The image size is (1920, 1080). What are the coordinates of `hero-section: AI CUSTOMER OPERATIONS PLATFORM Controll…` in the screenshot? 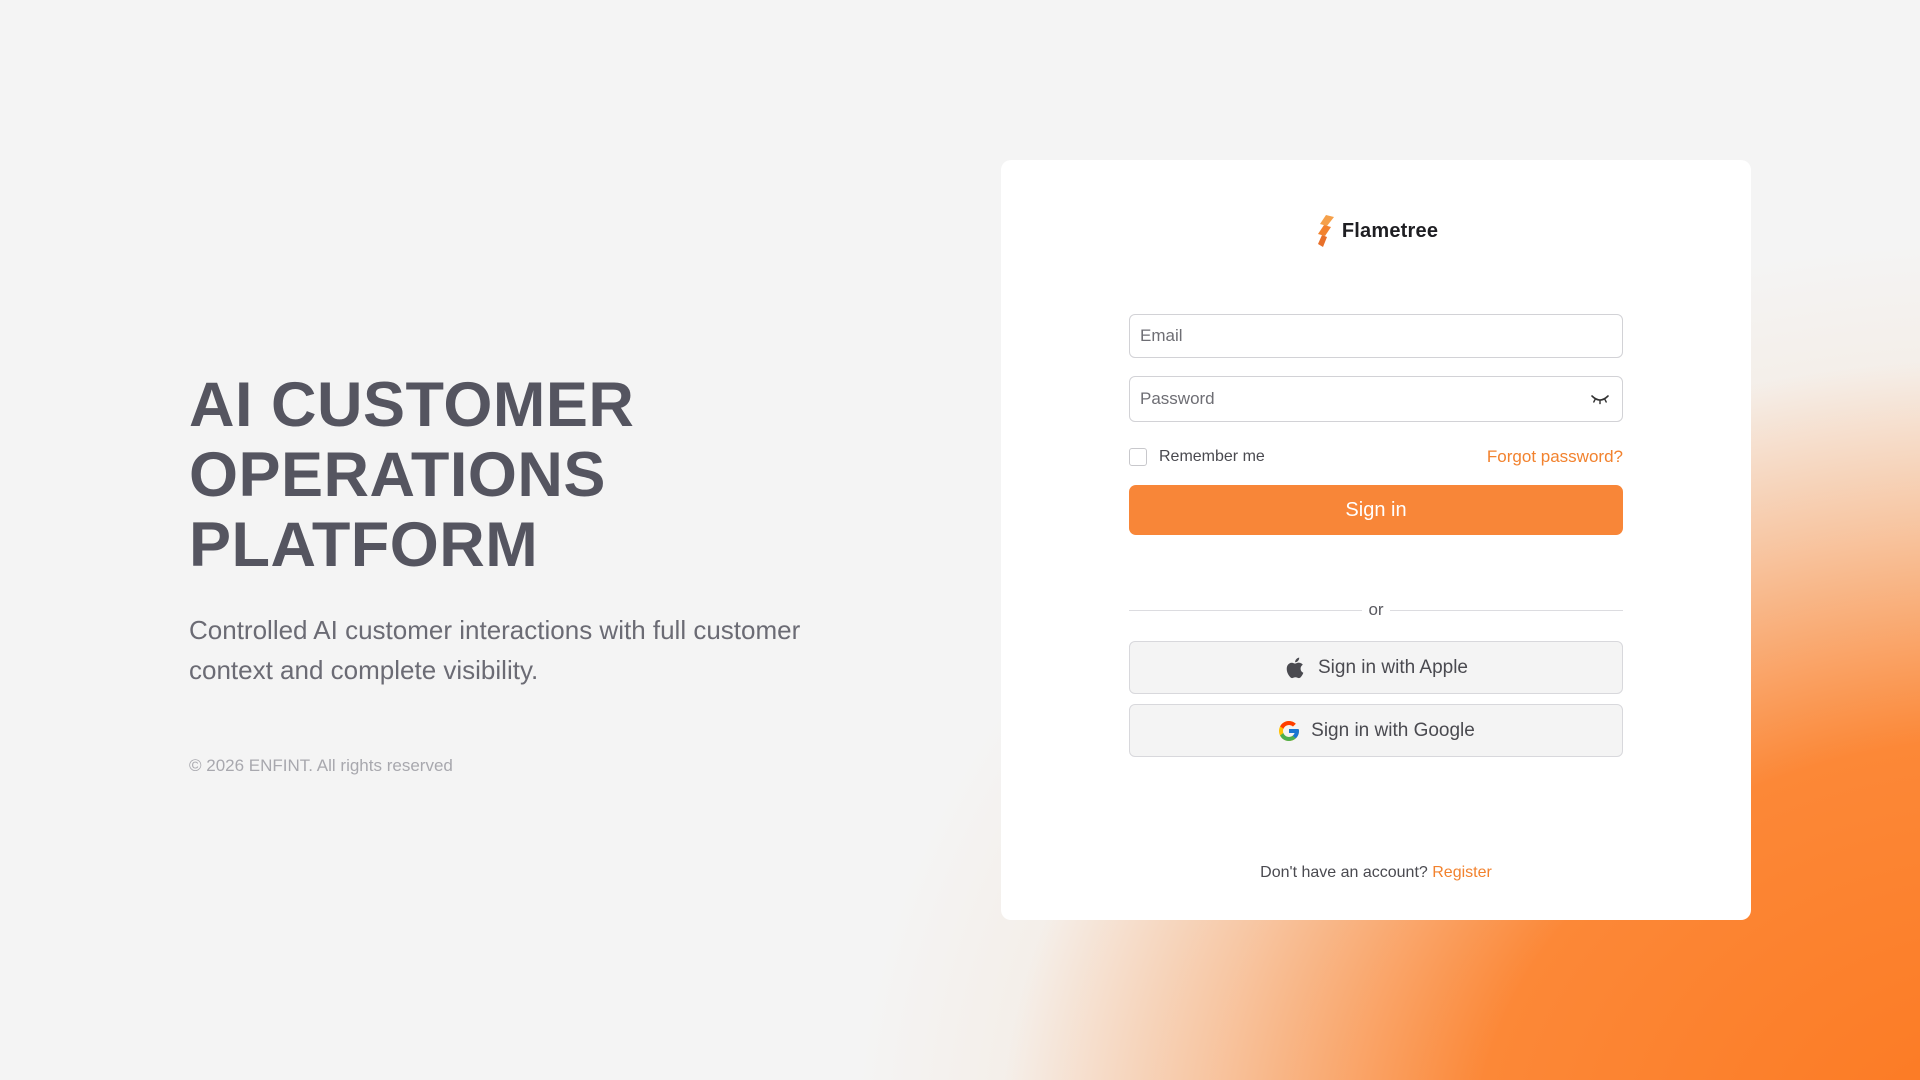 It's located at (539, 573).